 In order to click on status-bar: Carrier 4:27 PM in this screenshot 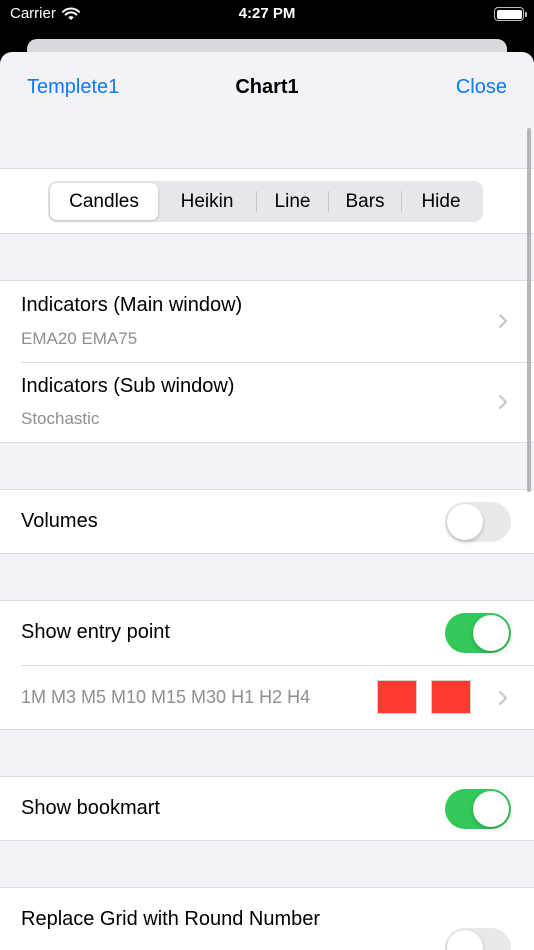, I will do `click(267, 15)`.